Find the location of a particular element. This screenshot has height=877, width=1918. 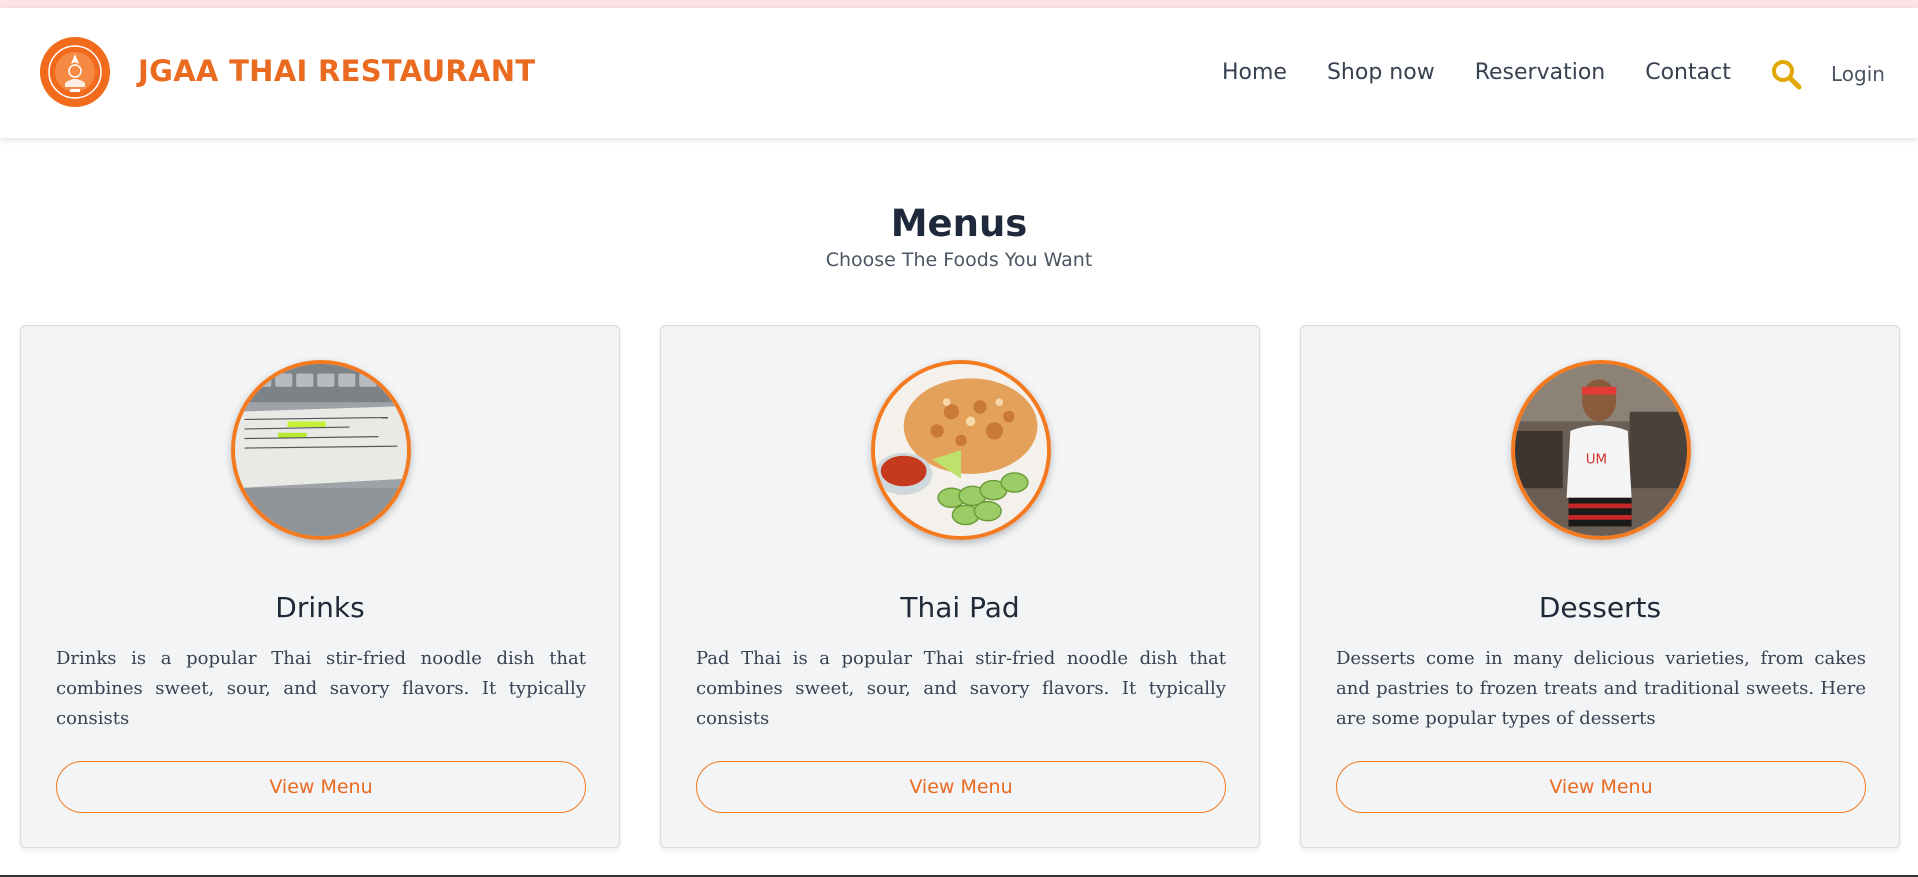

section-subtitle: Choose The Foods You Want is located at coordinates (959, 260).